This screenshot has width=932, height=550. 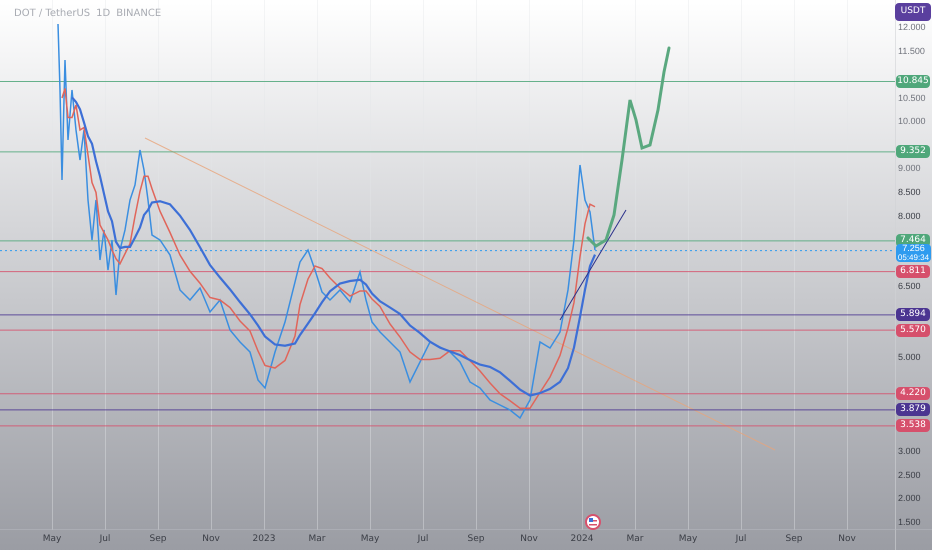 What do you see at coordinates (264, 539) in the screenshot?
I see `time-tick: 2023` at bounding box center [264, 539].